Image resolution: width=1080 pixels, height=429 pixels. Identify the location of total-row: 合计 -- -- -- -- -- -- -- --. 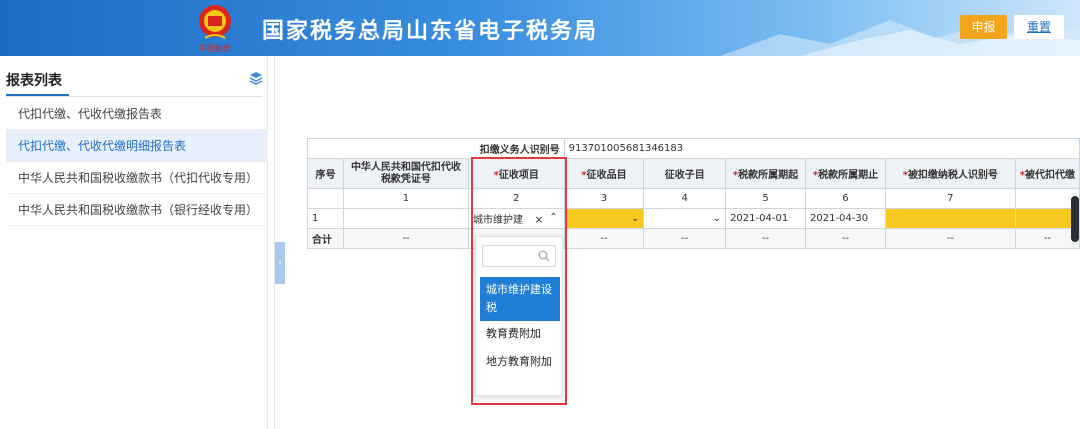
(693, 238).